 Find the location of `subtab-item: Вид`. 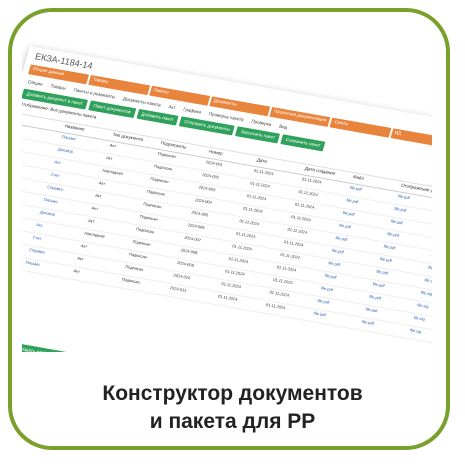

subtab-item: Вид is located at coordinates (283, 126).